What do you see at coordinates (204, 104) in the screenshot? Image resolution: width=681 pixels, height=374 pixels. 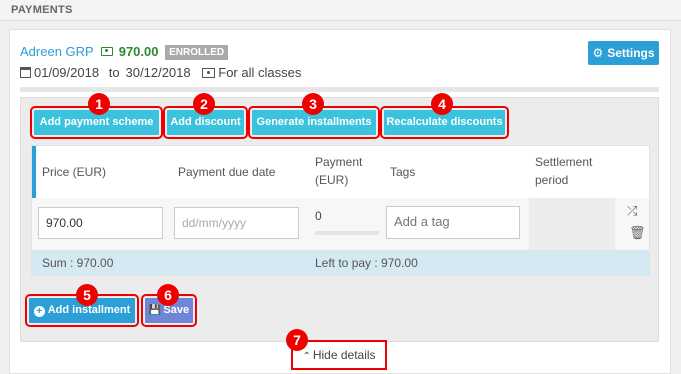 I see `marker-2: 2` at bounding box center [204, 104].